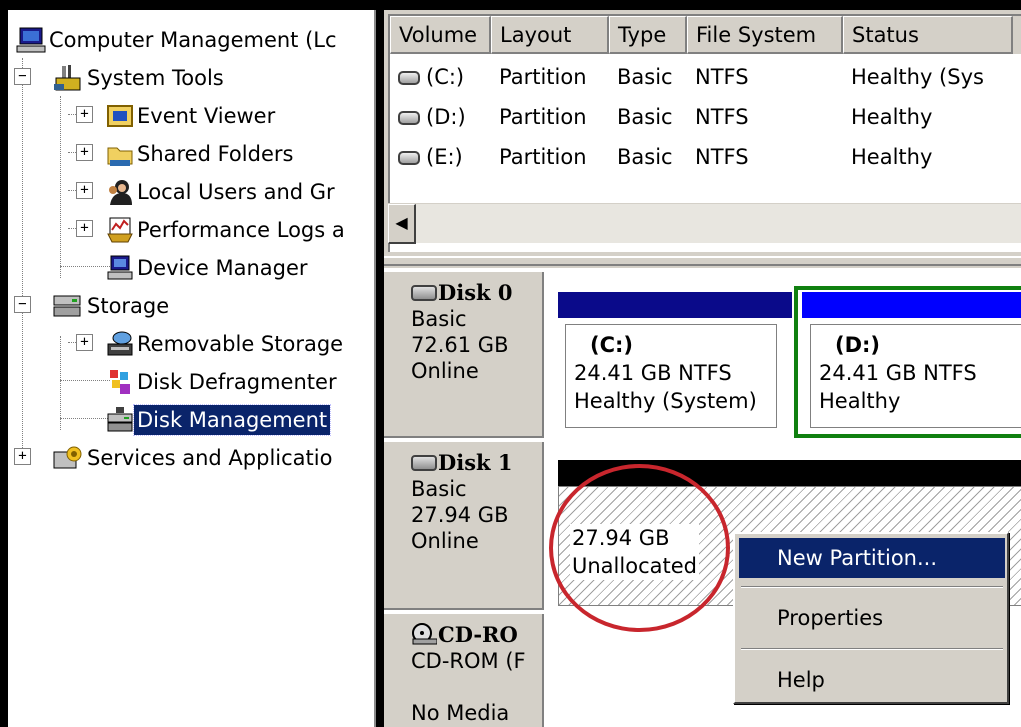 This screenshot has height=727, width=1021. I want to click on partition-title: (C:), so click(612, 345).